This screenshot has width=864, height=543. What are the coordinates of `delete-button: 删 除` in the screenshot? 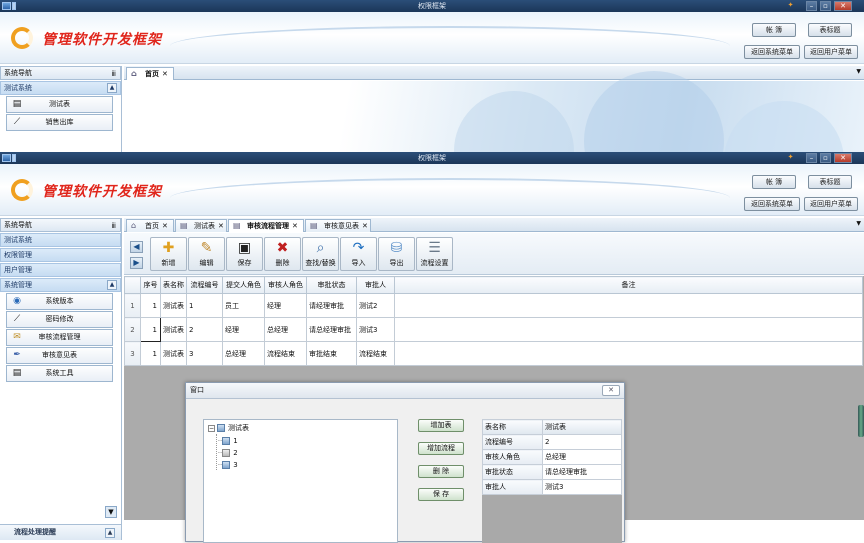 It's located at (441, 471).